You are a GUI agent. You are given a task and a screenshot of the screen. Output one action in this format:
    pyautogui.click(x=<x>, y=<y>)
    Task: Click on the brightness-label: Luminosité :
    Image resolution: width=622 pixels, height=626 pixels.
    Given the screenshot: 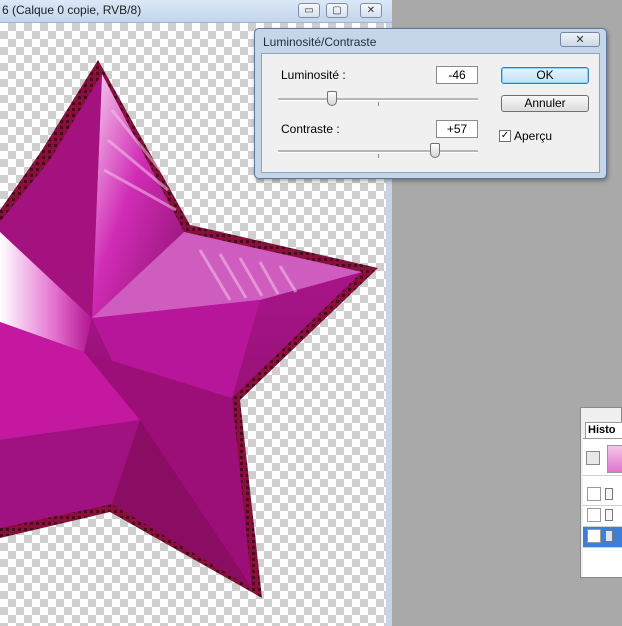 What is the action you would take?
    pyautogui.click(x=313, y=75)
    